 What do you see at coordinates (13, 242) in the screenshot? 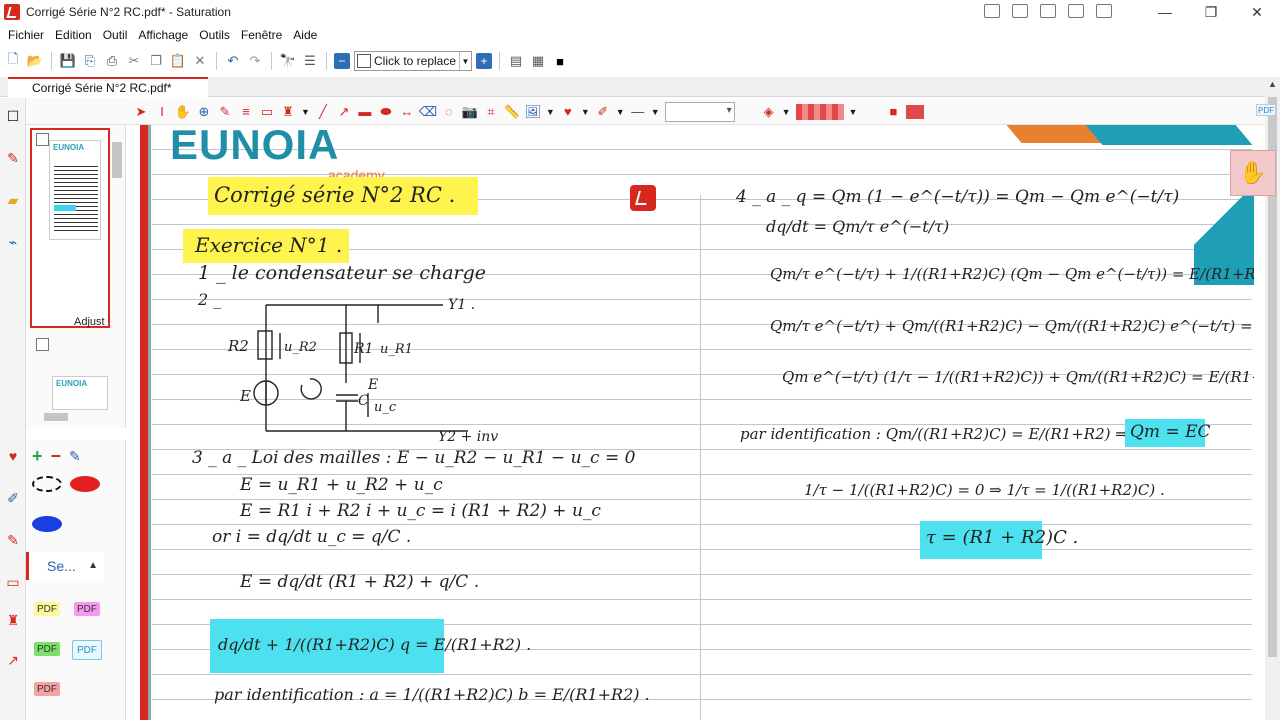
I see `attachment-icon: ⌁` at bounding box center [13, 242].